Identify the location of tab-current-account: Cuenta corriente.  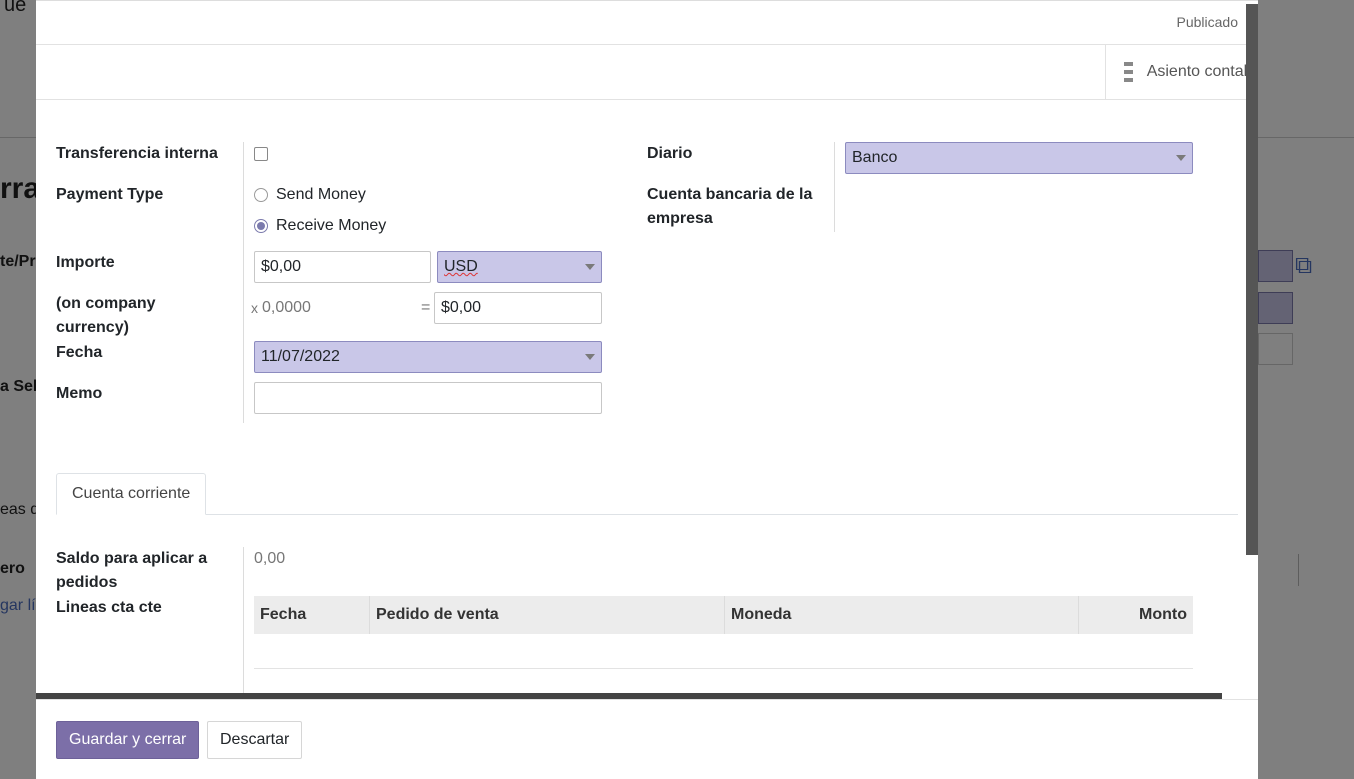
(131, 494).